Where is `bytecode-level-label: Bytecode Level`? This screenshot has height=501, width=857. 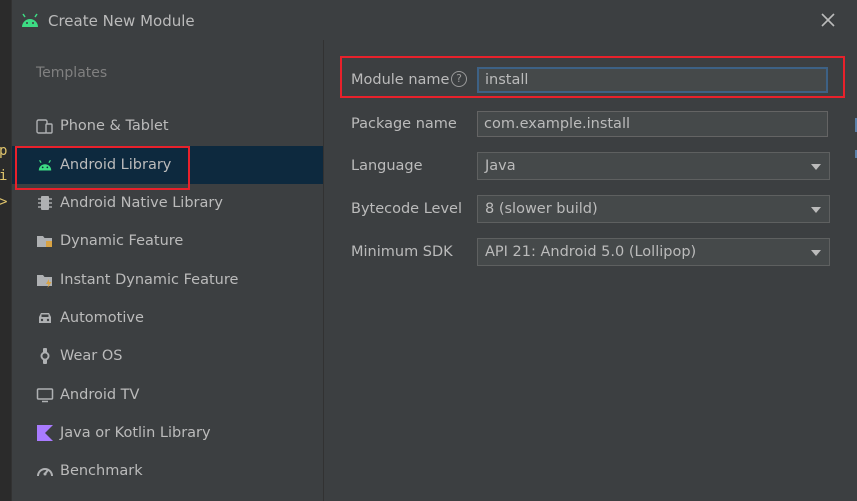 bytecode-level-label: Bytecode Level is located at coordinates (406, 209).